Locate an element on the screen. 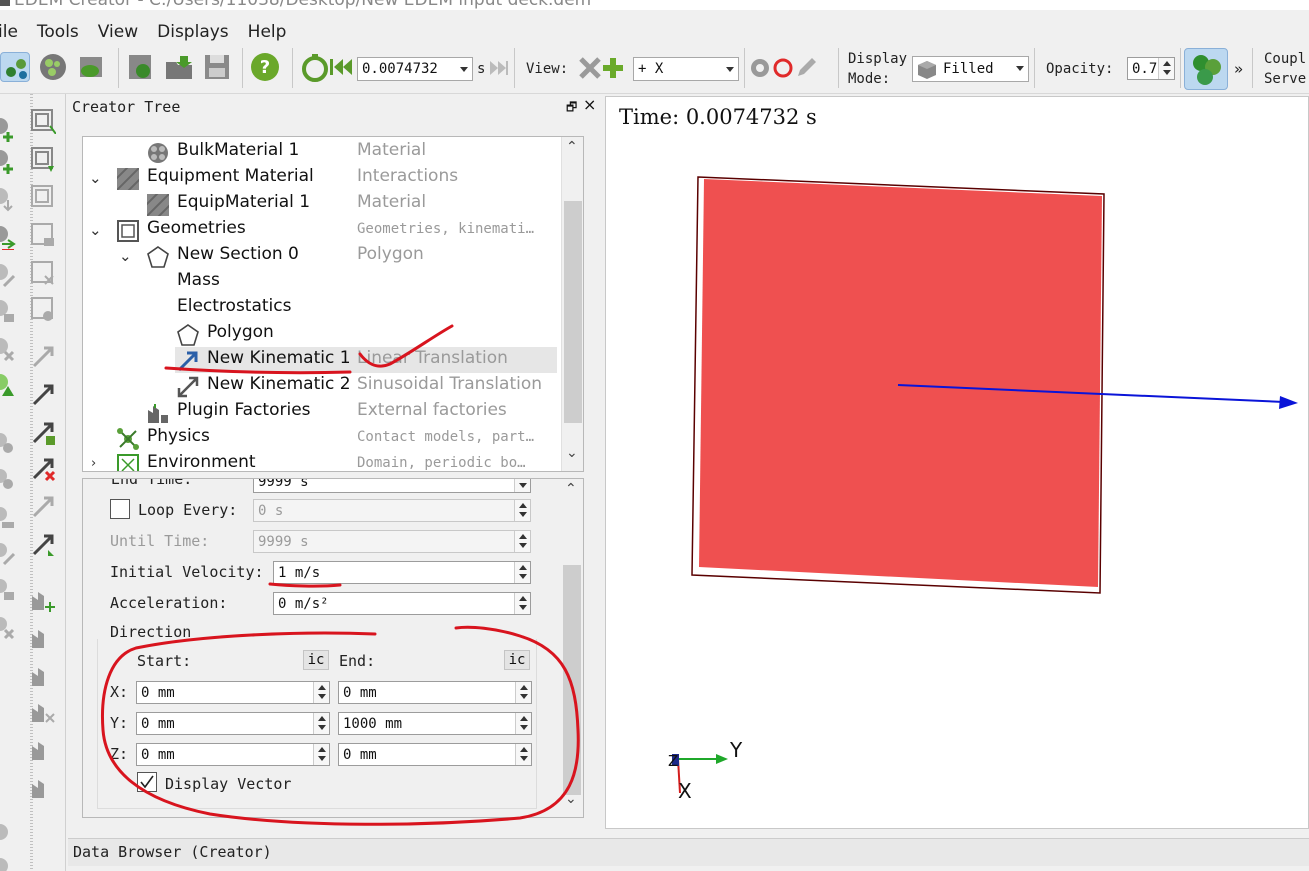 Image resolution: width=1309 pixels, height=871 pixels. tree-item-electrostatics: Electrostatics is located at coordinates (322, 308).